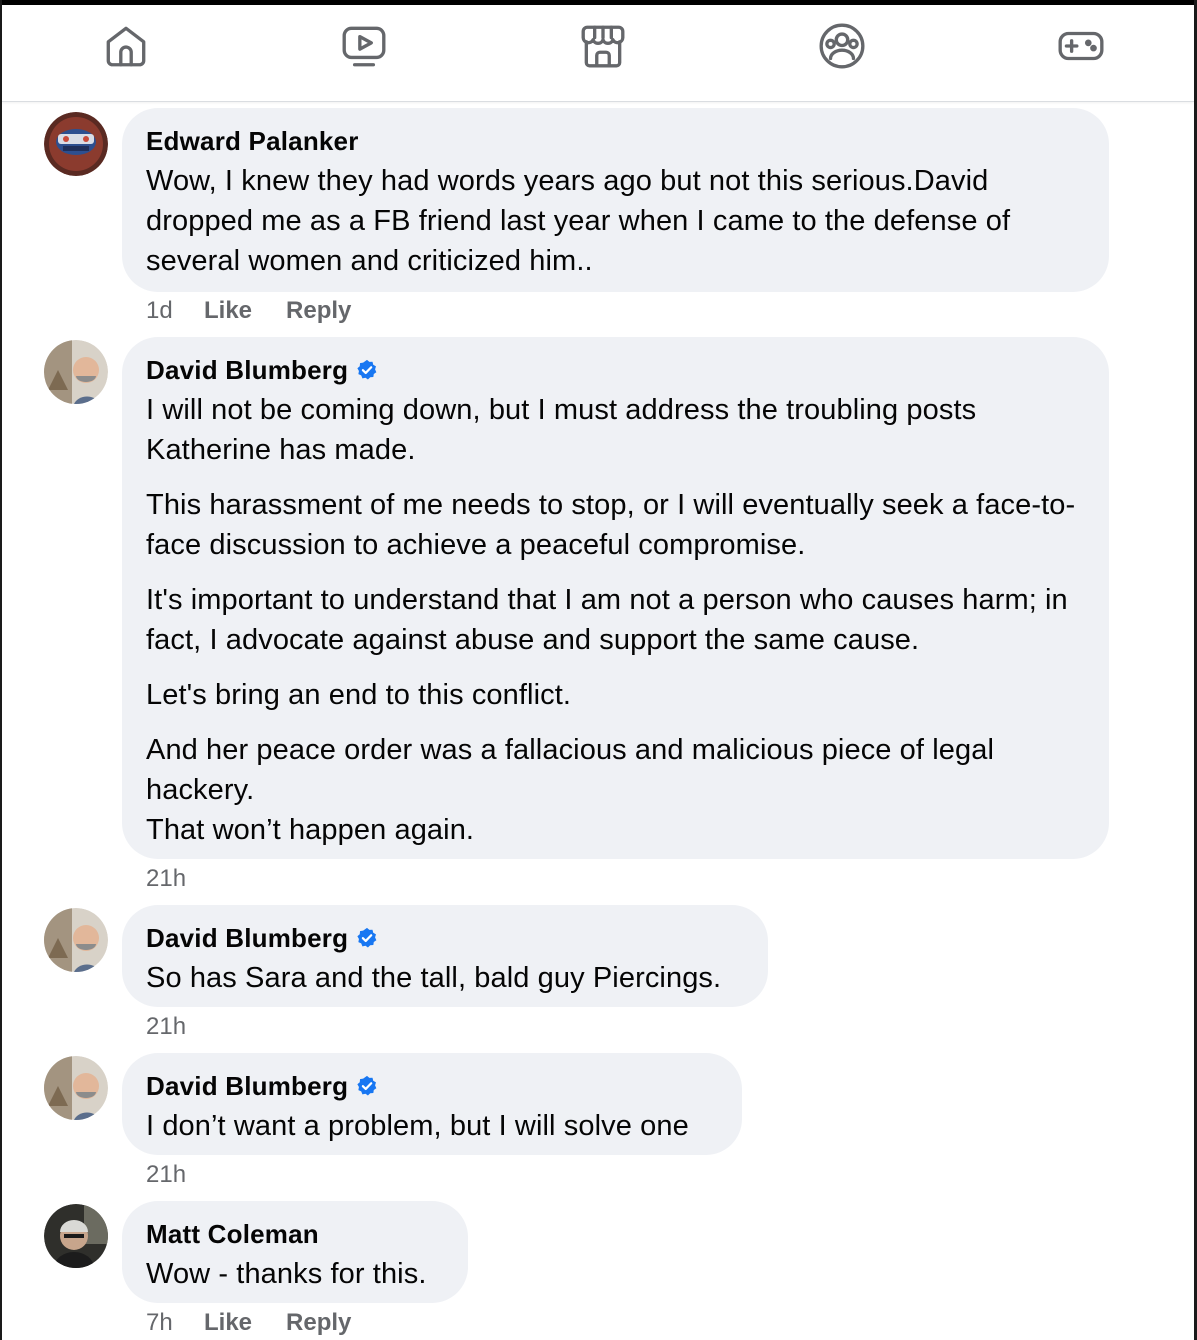  I want to click on comment-paragraph: That won’t happen again., so click(310, 830).